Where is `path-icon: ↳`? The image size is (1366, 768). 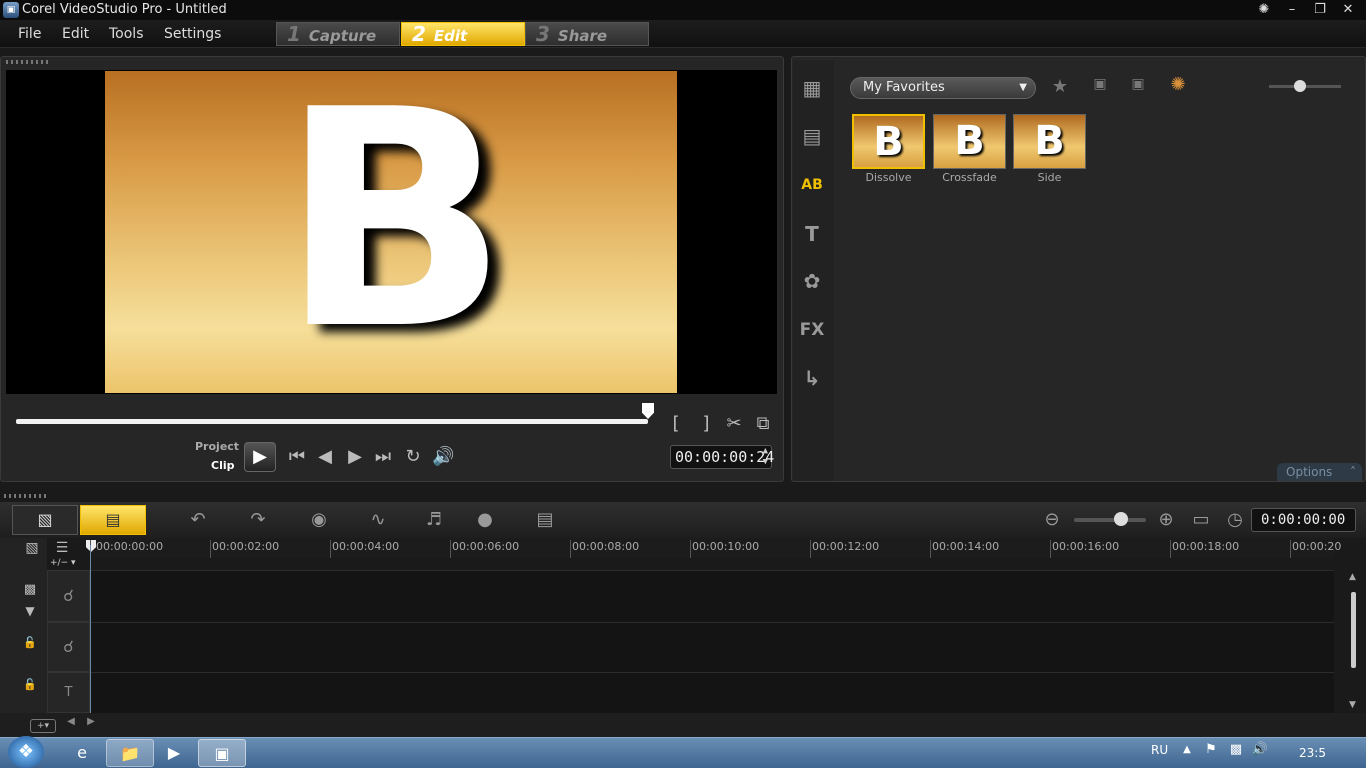
path-icon: ↳ is located at coordinates (812, 378).